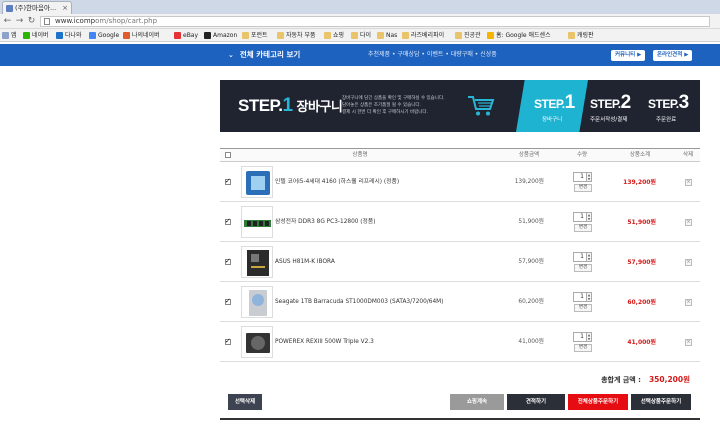 The width and height of the screenshot is (720, 425). Describe the element at coordinates (673, 55) in the screenshot. I see `online-quote-button: 온라인견적 ▶` at that location.